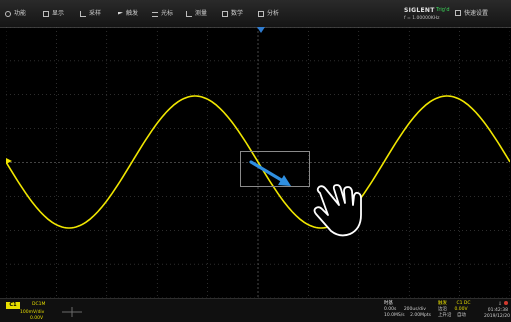 This screenshot has height=322, width=511. I want to click on menu-trigger: 触发, so click(128, 14).